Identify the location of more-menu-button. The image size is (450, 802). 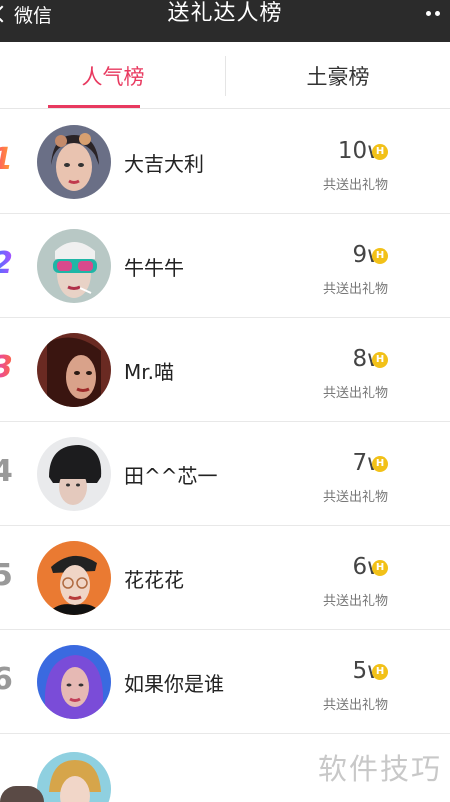
(438, 13).